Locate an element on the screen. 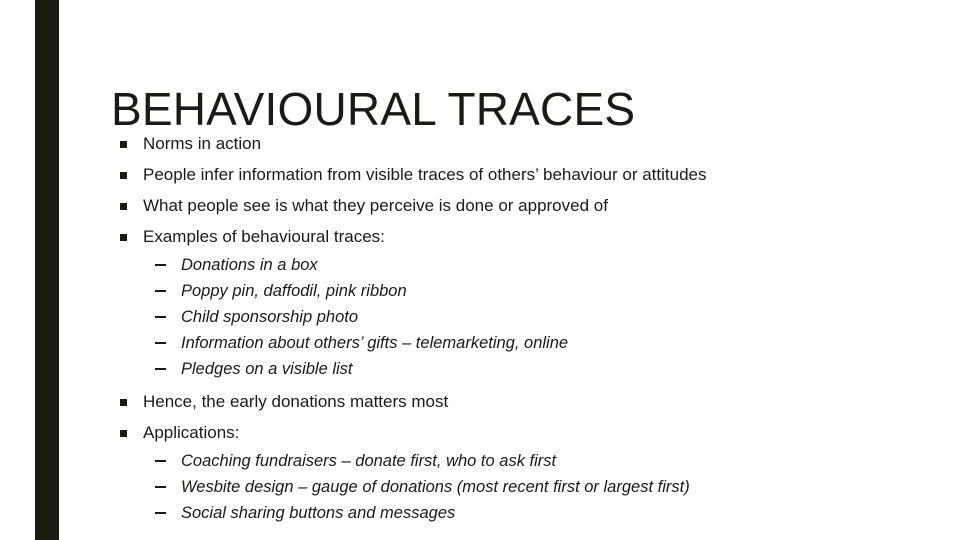 This screenshot has width=960, height=540. sub-bullet-item-label: Pledges on a visible list is located at coordinates (267, 369).